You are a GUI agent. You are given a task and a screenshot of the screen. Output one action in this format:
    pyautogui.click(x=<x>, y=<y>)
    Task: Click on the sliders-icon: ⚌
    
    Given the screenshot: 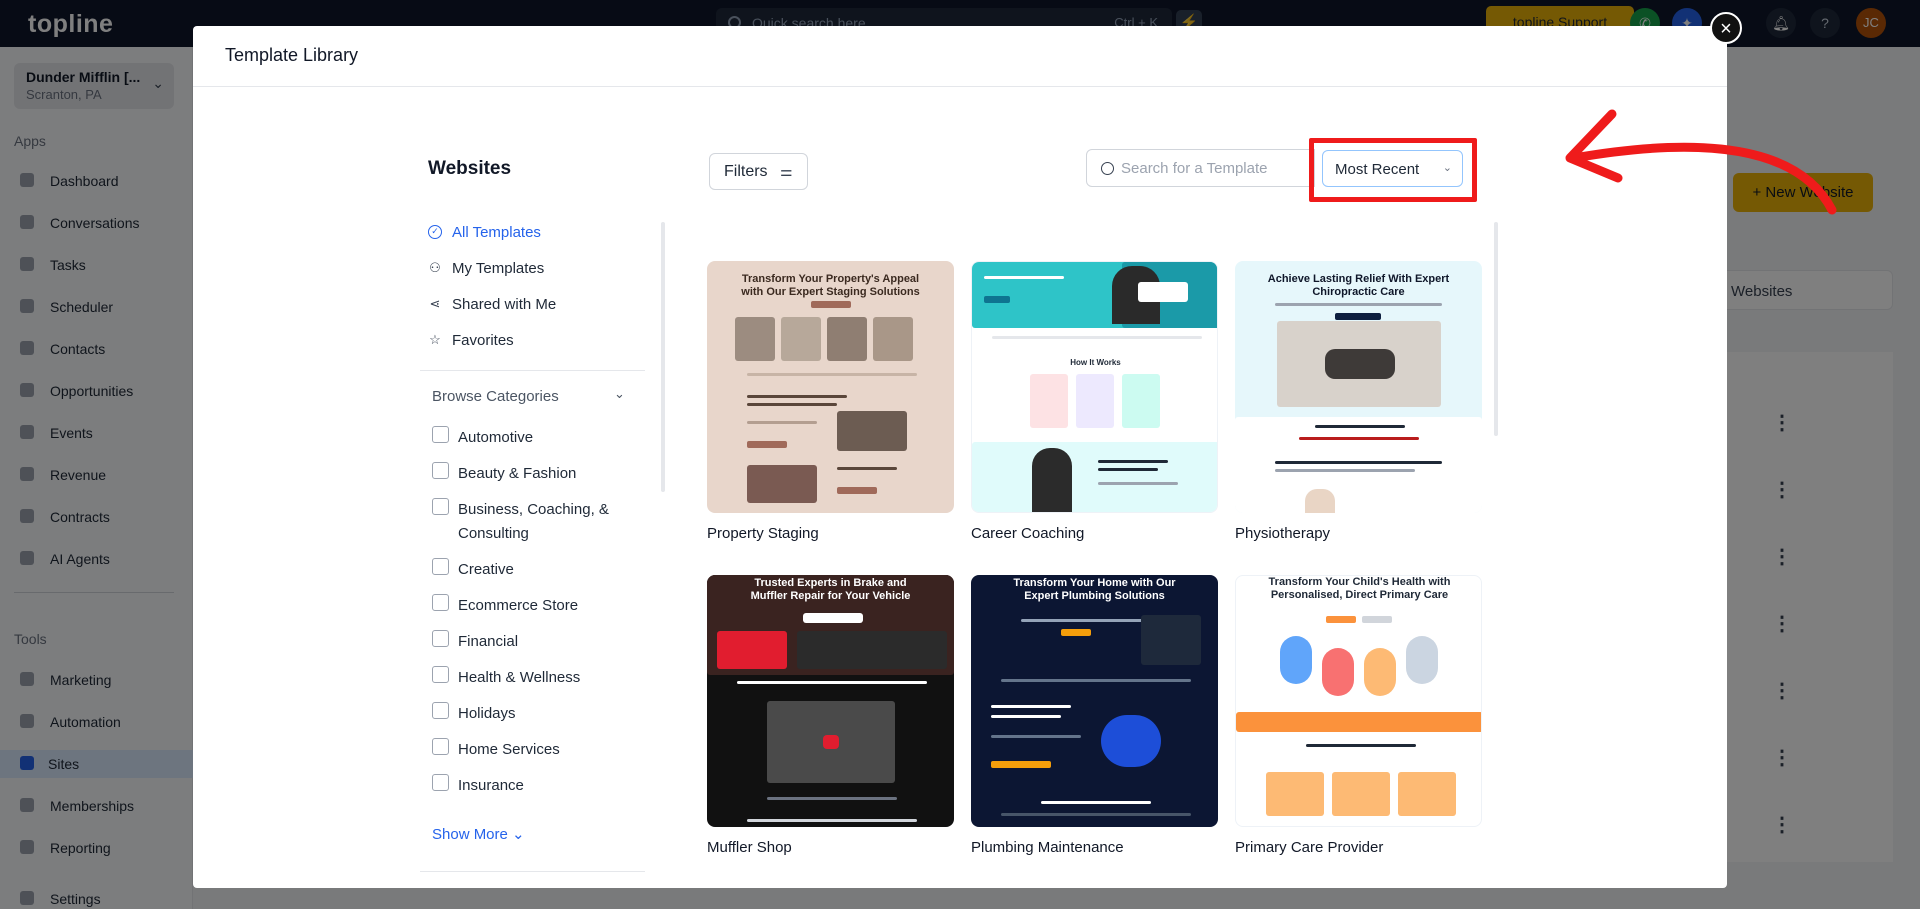 What is the action you would take?
    pyautogui.click(x=786, y=171)
    